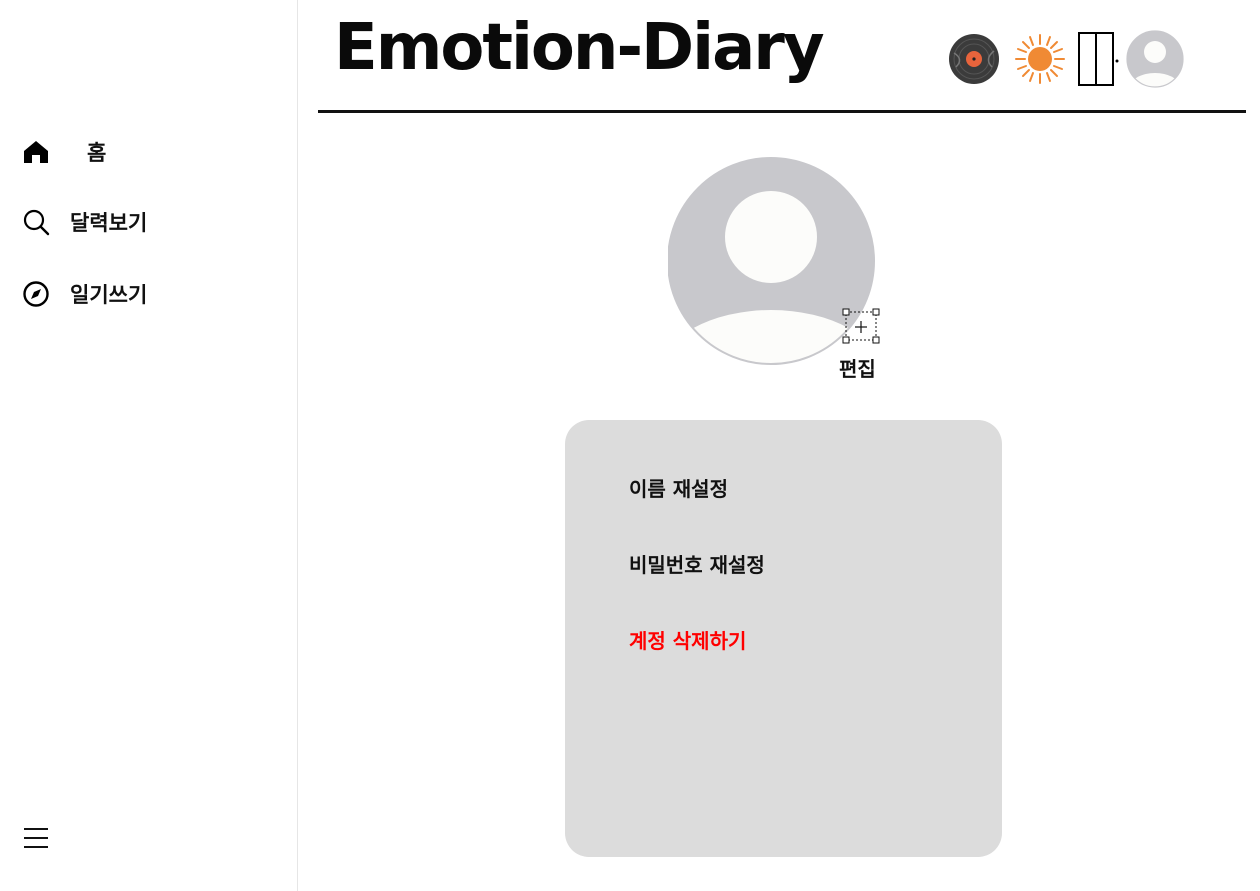 The width and height of the screenshot is (1260, 891). What do you see at coordinates (1155, 59) in the screenshot?
I see `user-avatar-icon` at bounding box center [1155, 59].